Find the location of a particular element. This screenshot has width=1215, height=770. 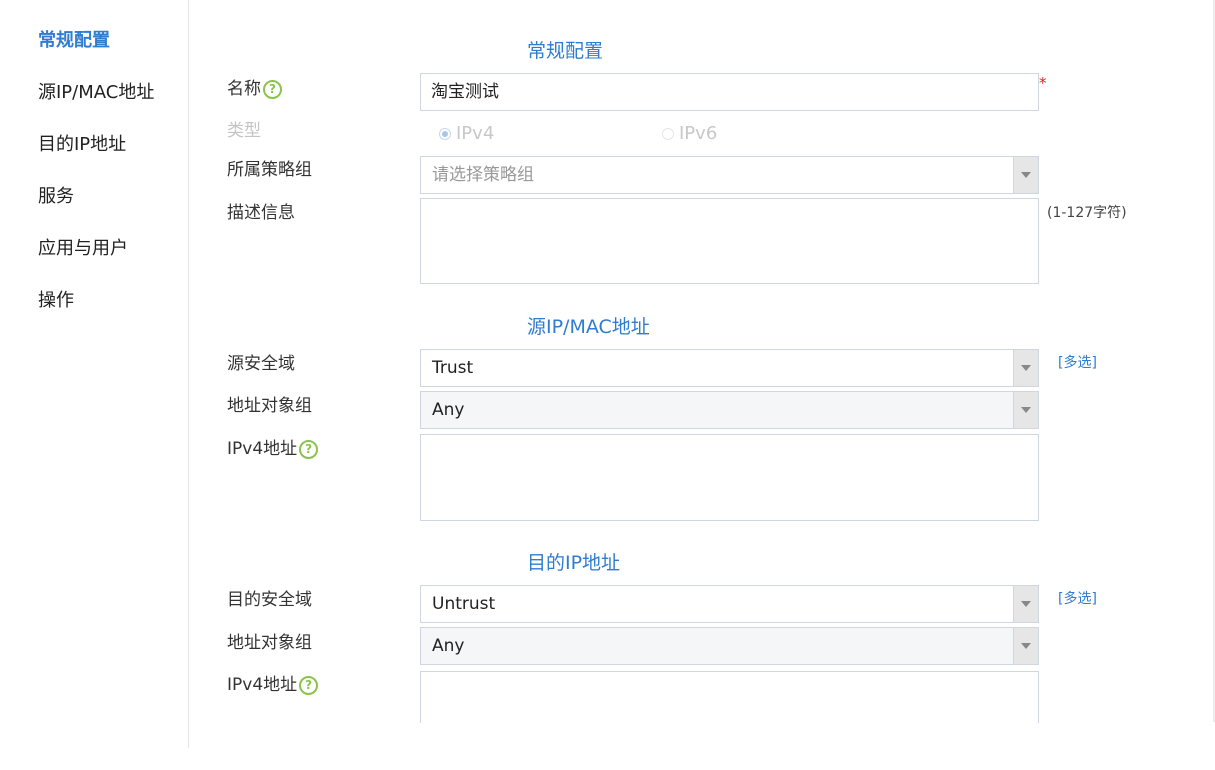

source-ipv4-label: IPv4地址? is located at coordinates (273, 446).